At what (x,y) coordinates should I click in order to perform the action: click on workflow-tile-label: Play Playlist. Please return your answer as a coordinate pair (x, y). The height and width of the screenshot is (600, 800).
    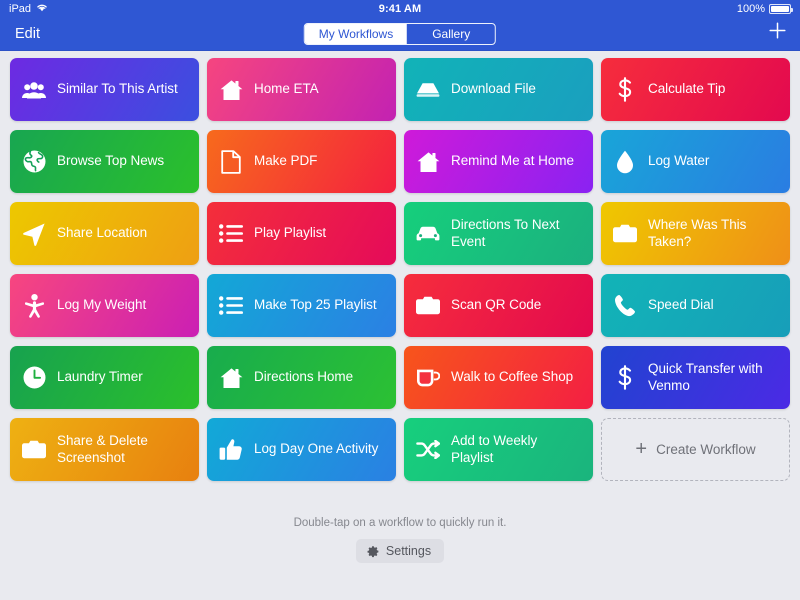
    Looking at the image, I should click on (290, 233).